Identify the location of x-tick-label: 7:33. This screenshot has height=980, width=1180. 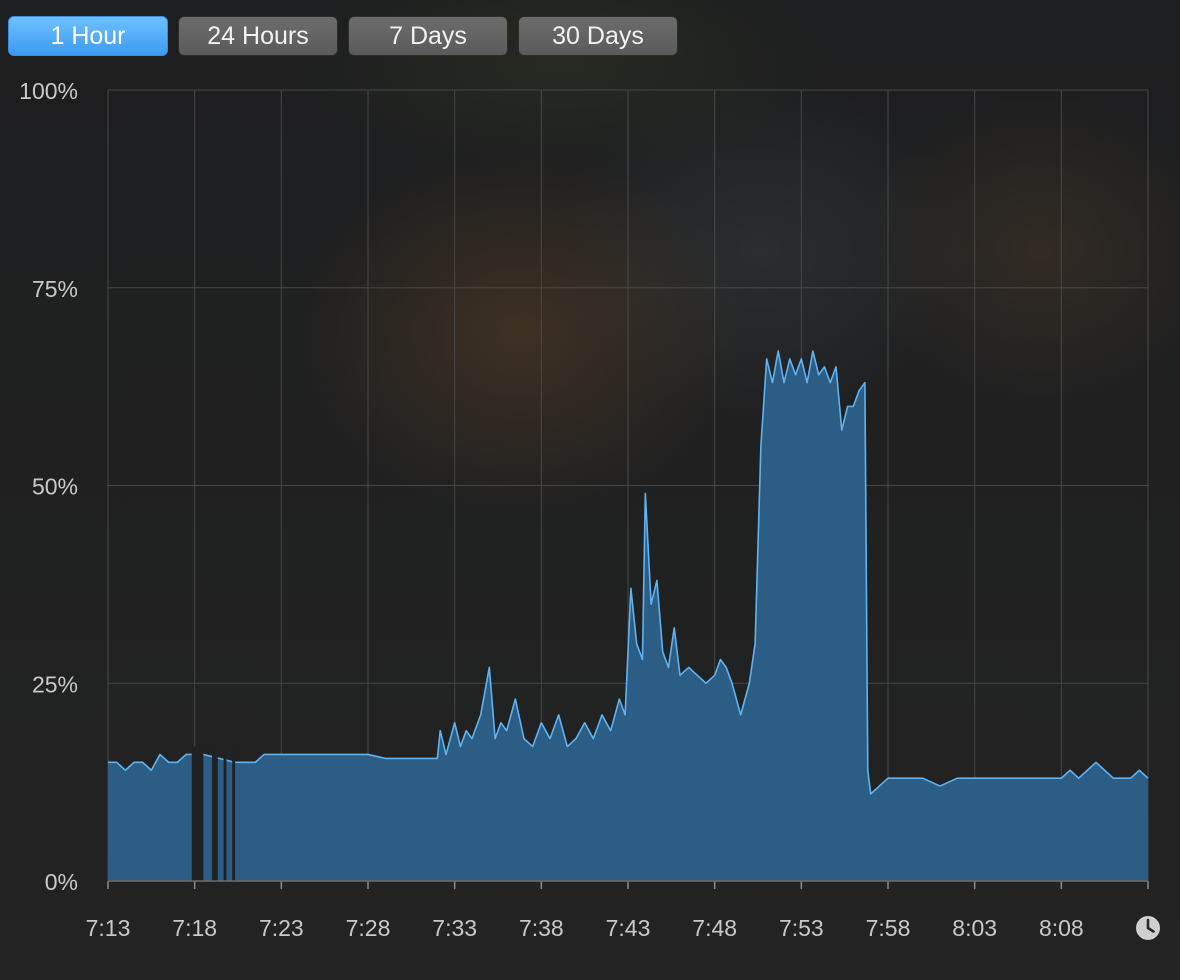
(454, 928).